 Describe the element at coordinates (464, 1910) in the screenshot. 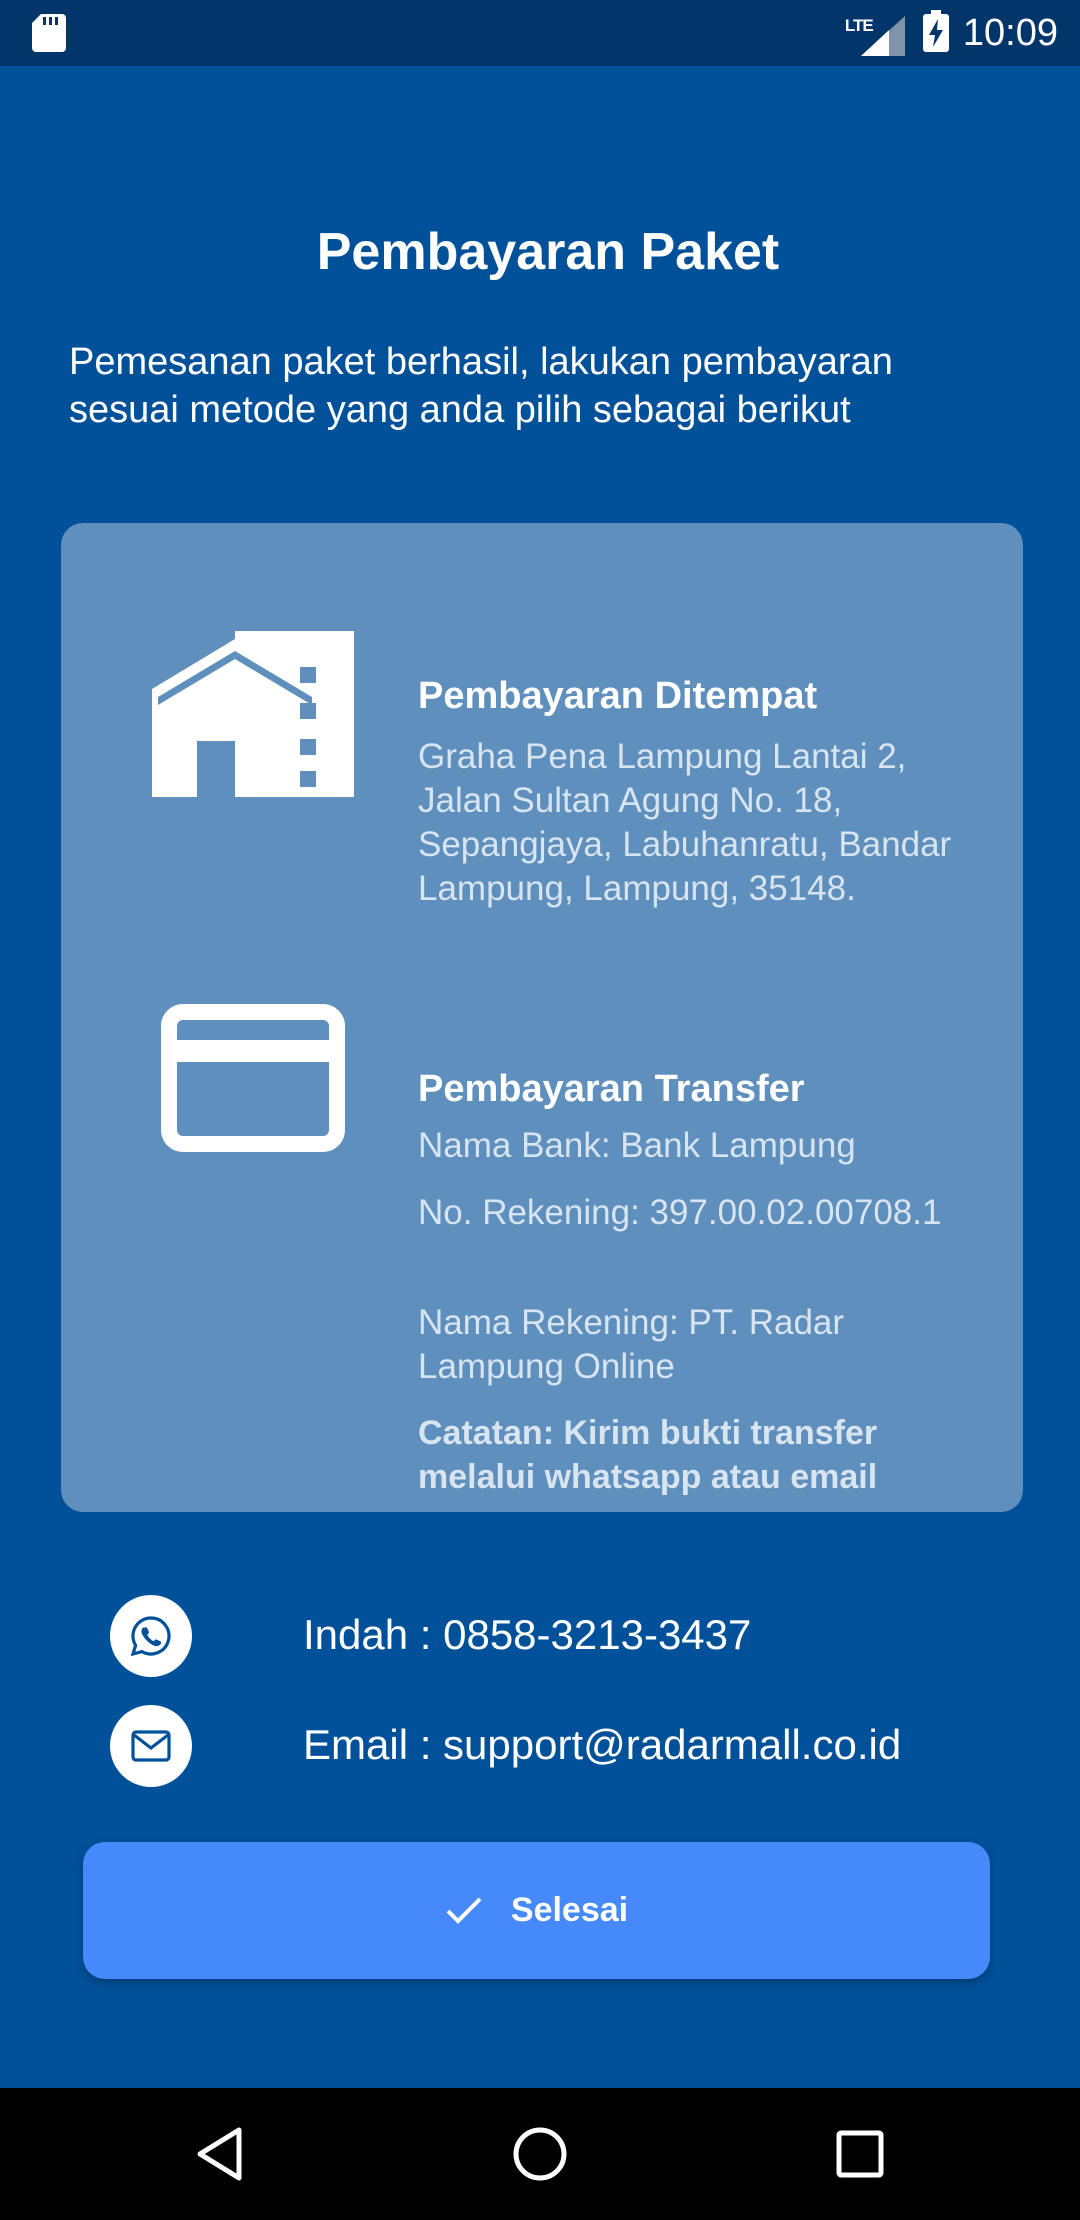

I see `check-icon` at that location.